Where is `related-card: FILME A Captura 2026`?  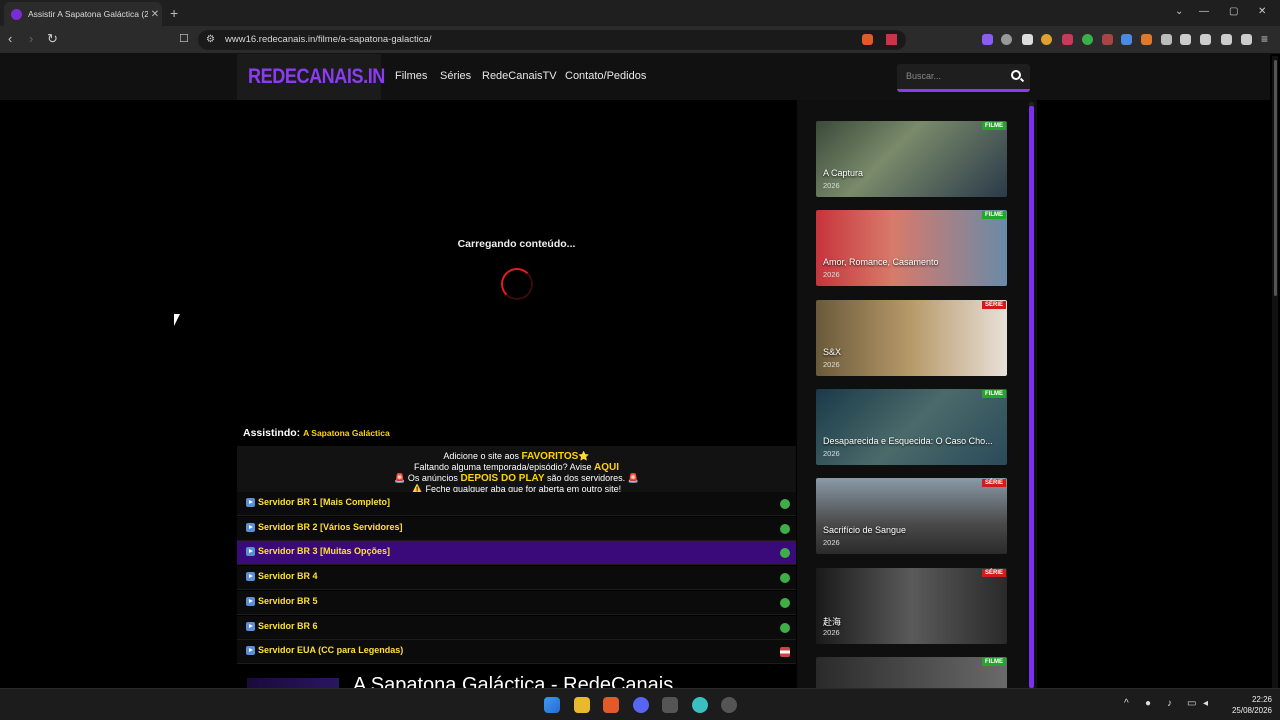 related-card: FILME A Captura 2026 is located at coordinates (911, 159).